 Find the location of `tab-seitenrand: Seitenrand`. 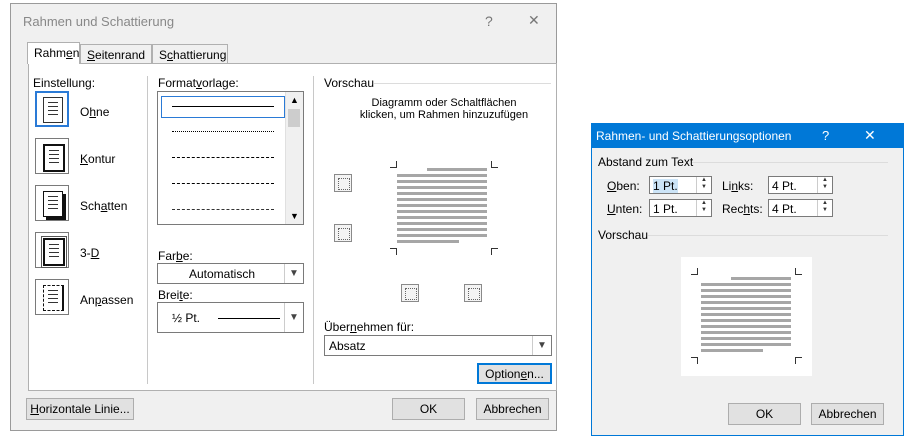

tab-seitenrand: Seitenrand is located at coordinates (116, 54).